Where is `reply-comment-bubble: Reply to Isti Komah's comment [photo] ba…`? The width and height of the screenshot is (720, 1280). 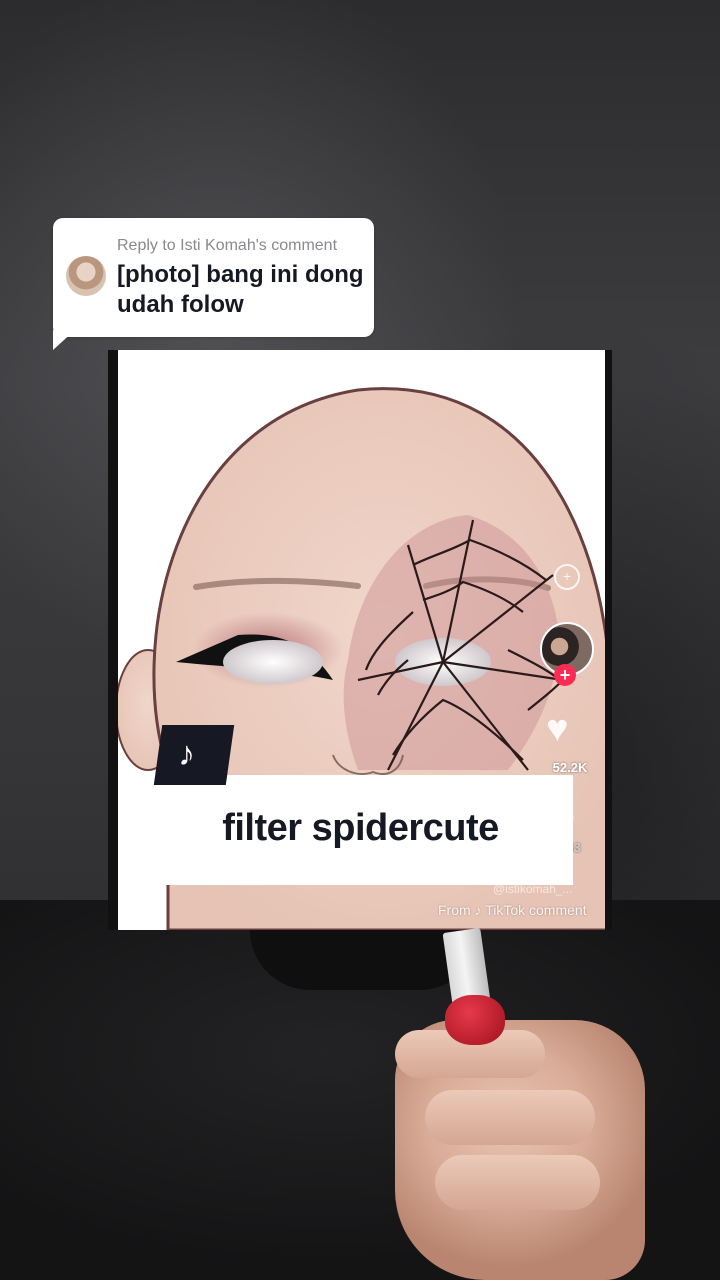 reply-comment-bubble: Reply to Isti Komah's comment [photo] ba… is located at coordinates (213, 277).